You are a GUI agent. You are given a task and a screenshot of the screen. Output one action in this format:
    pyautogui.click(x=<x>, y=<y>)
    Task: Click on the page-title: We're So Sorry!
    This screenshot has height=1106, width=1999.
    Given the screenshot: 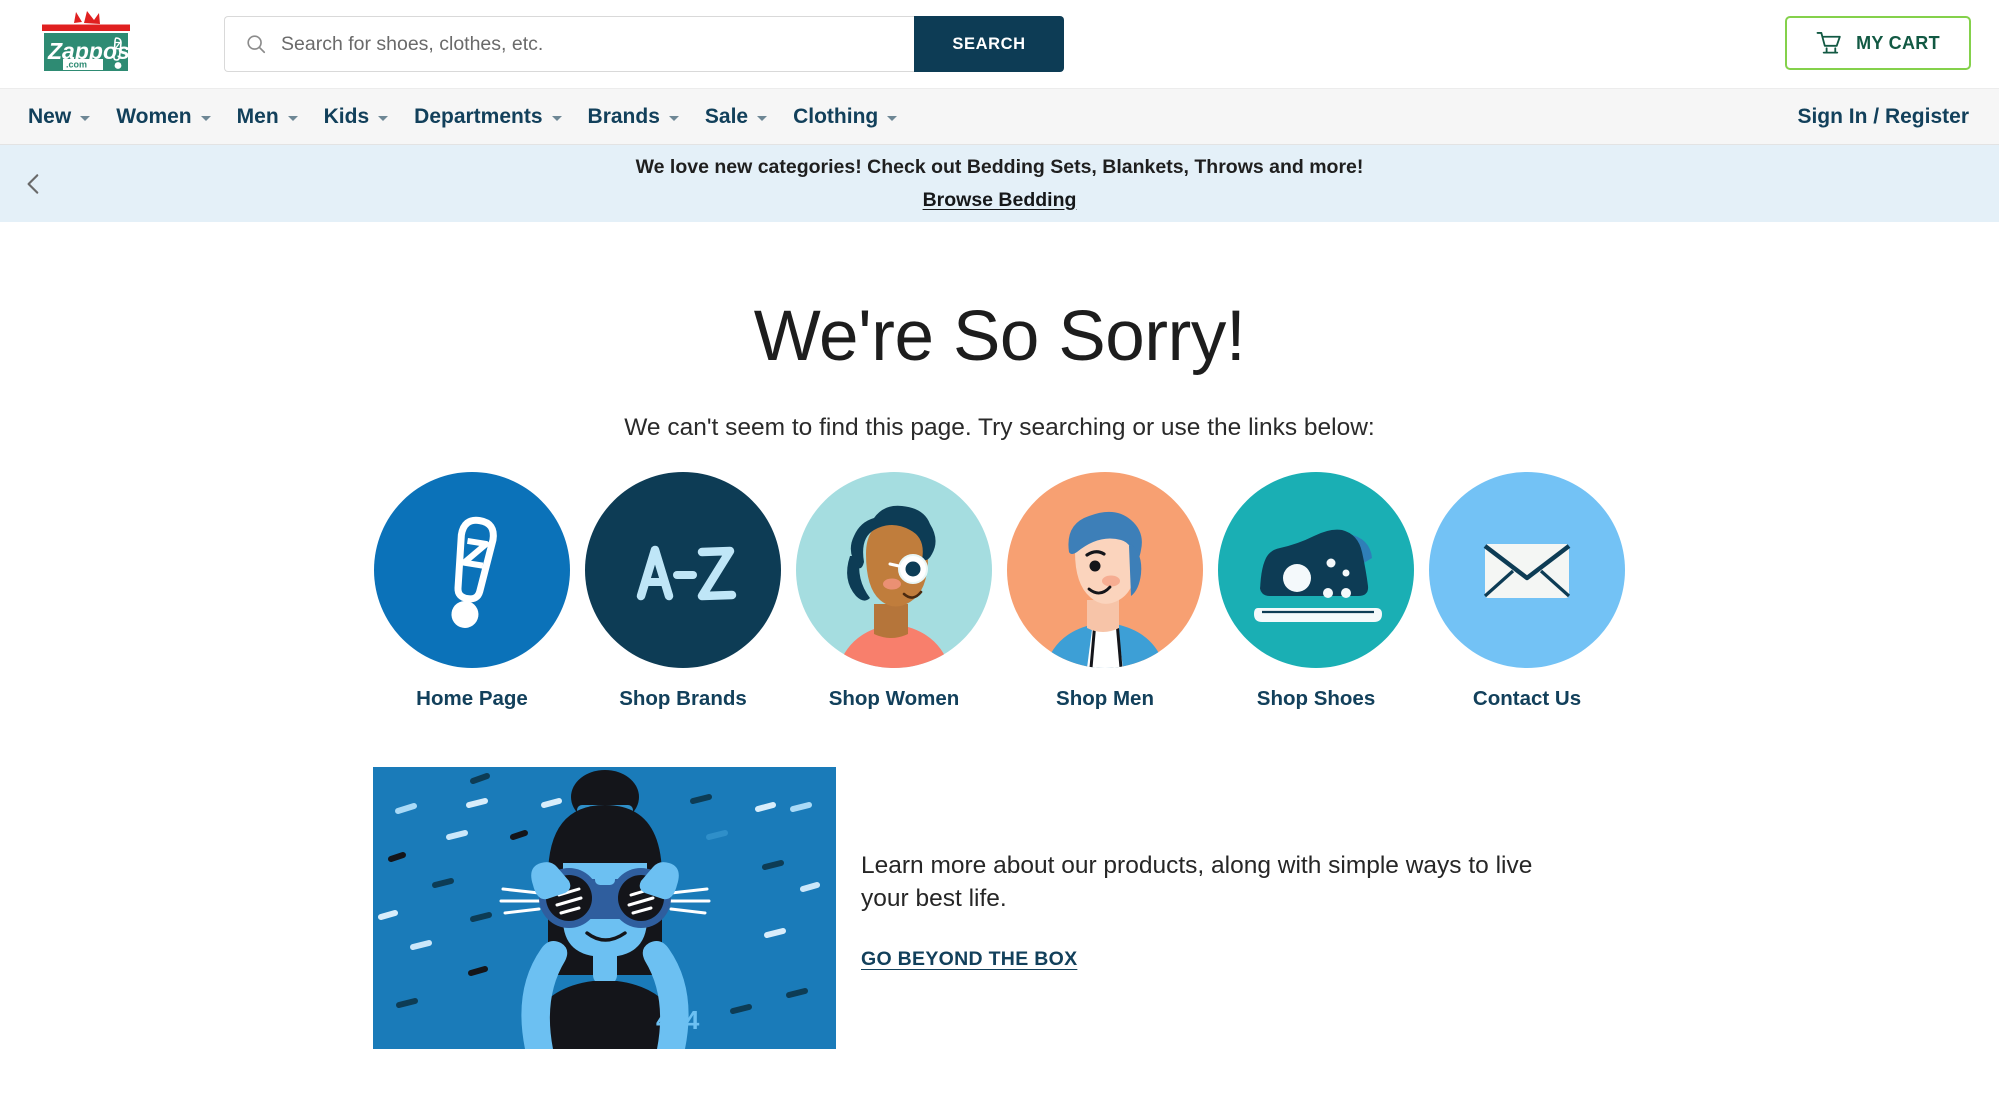 What is the action you would take?
    pyautogui.click(x=999, y=336)
    